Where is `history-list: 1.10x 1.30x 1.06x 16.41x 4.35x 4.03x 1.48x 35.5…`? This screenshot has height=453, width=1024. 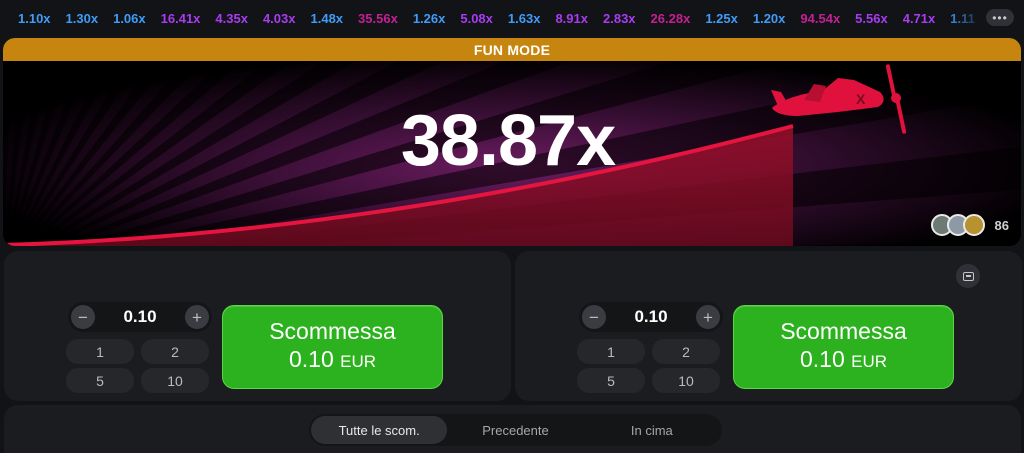 history-list: 1.10x 1.30x 1.06x 16.41x 4.35x 4.03x 1.48x 35.5… is located at coordinates (487, 18).